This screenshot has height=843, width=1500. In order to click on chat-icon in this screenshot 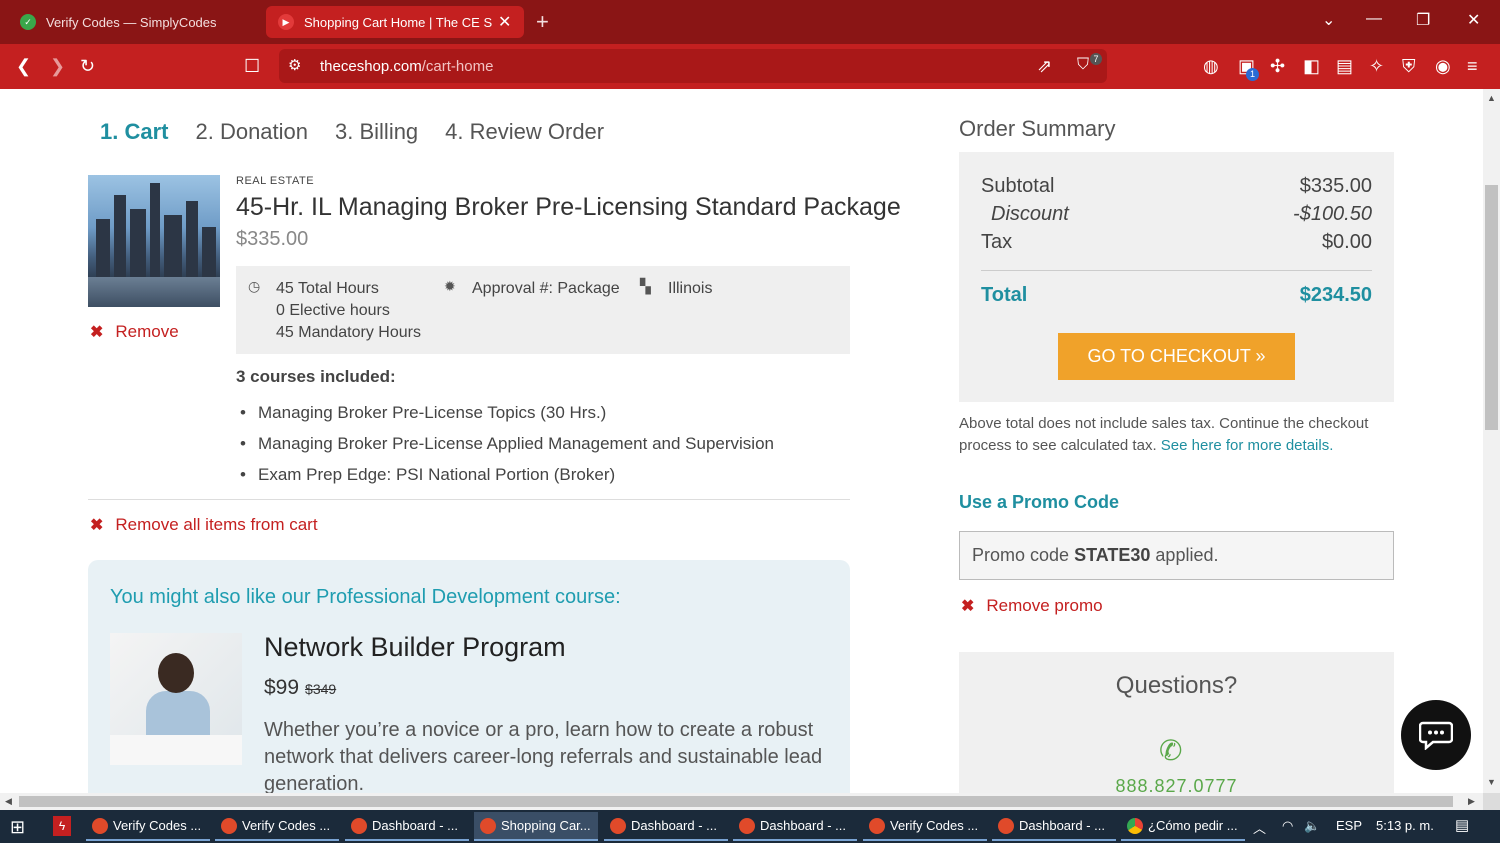, I will do `click(1436, 735)`.